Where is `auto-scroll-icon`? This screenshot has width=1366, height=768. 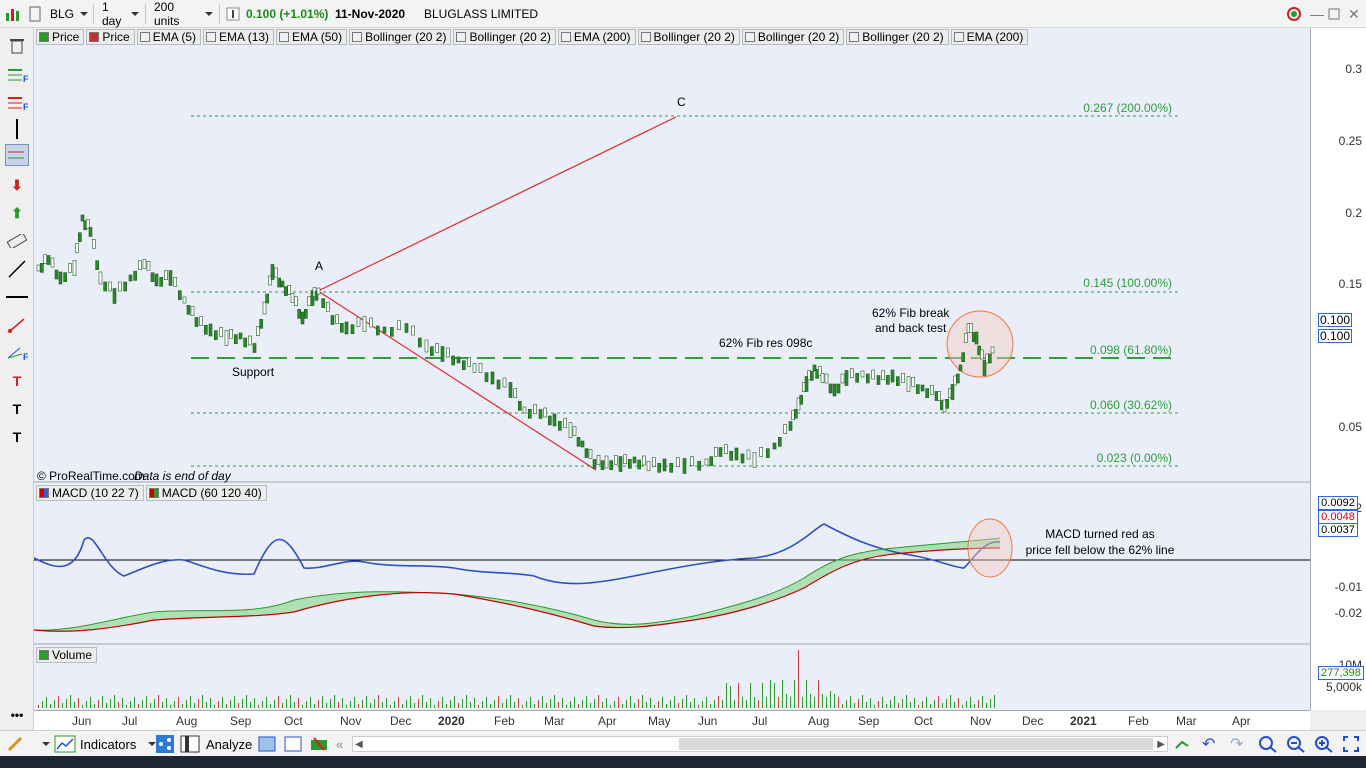 auto-scroll-icon is located at coordinates (1184, 744).